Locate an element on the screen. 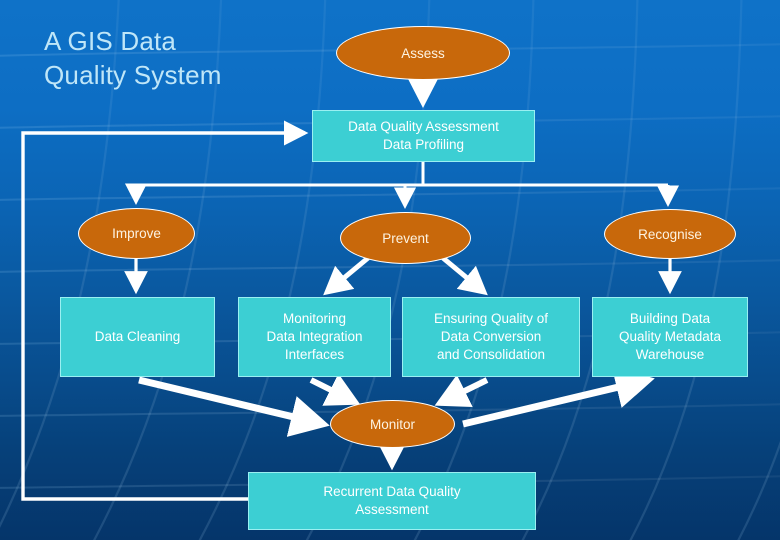 The height and width of the screenshot is (540, 780). ensuring-line-2: Data Conversion is located at coordinates (491, 336).